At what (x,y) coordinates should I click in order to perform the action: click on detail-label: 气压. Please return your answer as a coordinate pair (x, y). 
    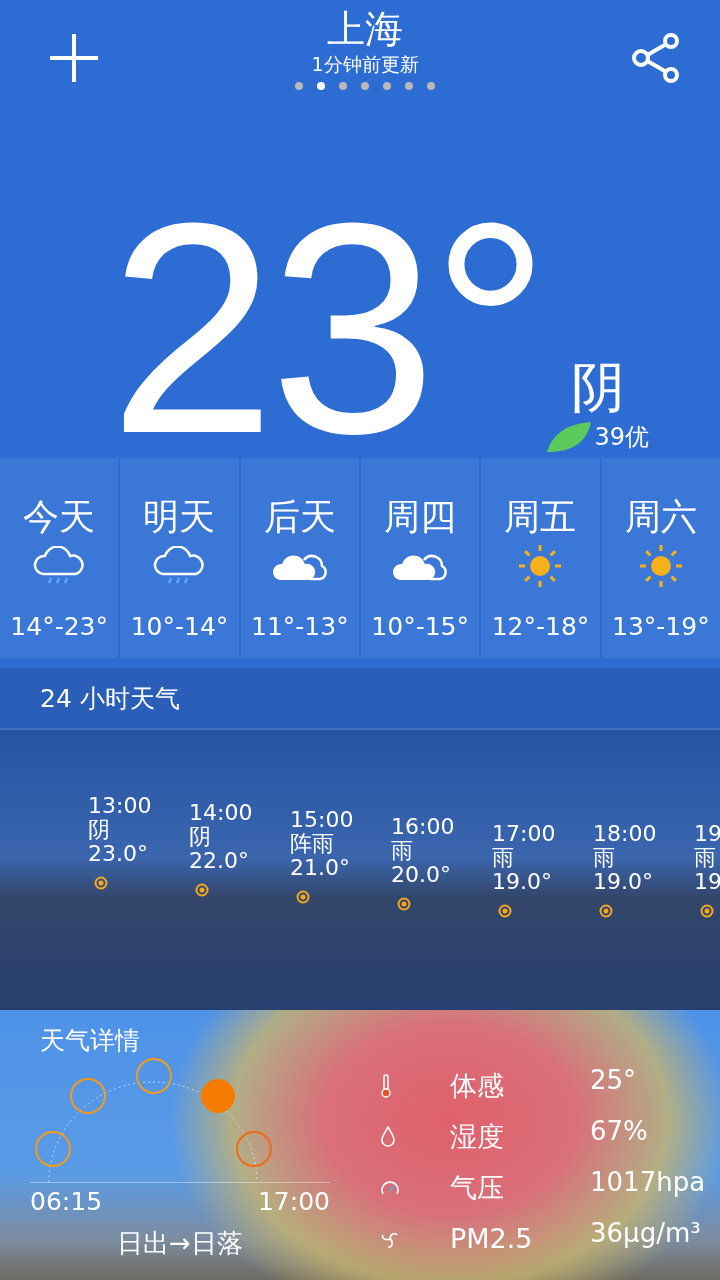
    Looking at the image, I should click on (477, 1187).